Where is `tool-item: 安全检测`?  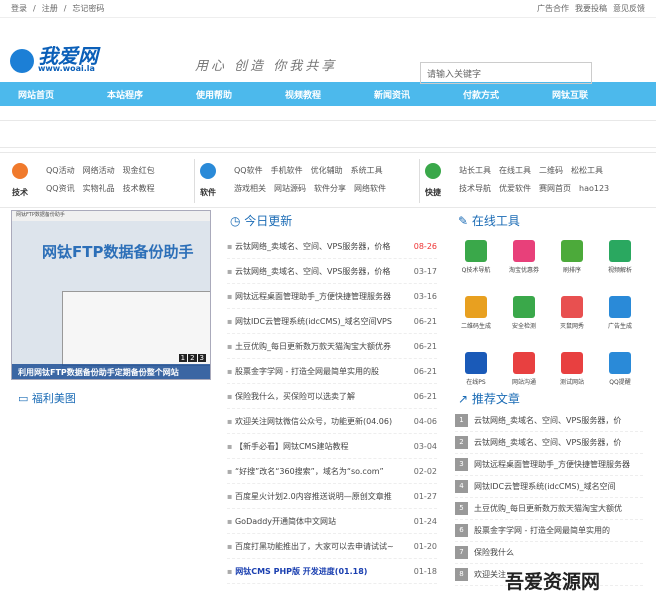 tool-item: 安全检测 is located at coordinates (524, 317).